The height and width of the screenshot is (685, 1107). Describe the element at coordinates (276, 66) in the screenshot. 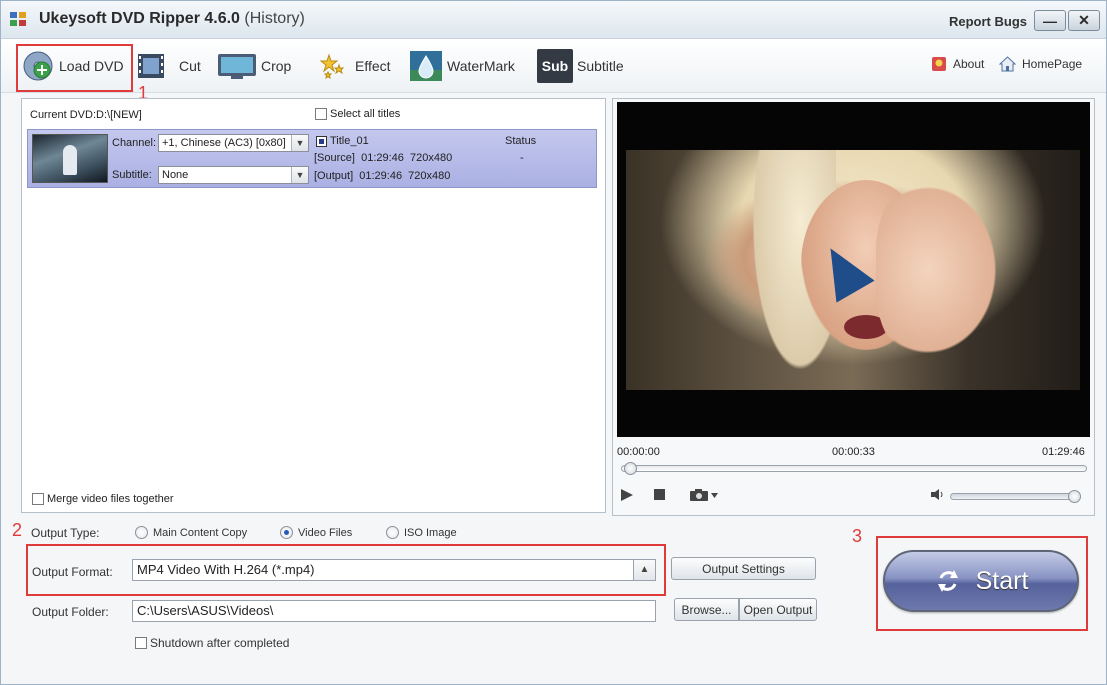

I see `crop-label: Crop` at that location.